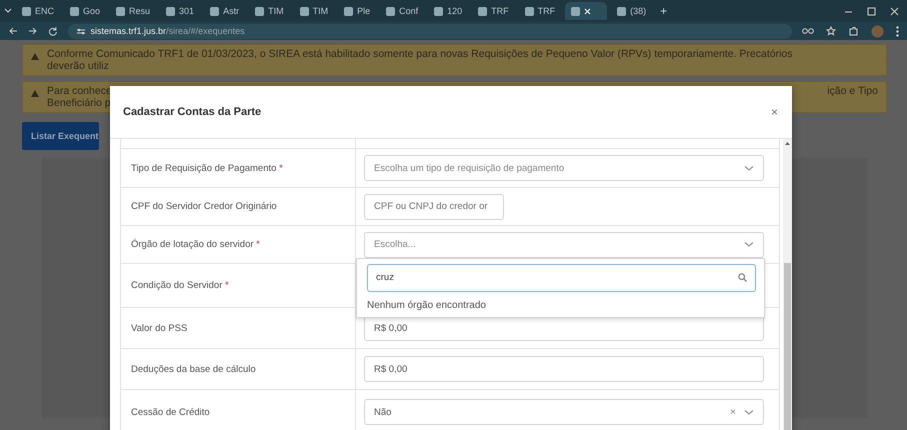  What do you see at coordinates (564, 168) in the screenshot?
I see `select-field: Escolha um tipo de requisição de pagamento` at bounding box center [564, 168].